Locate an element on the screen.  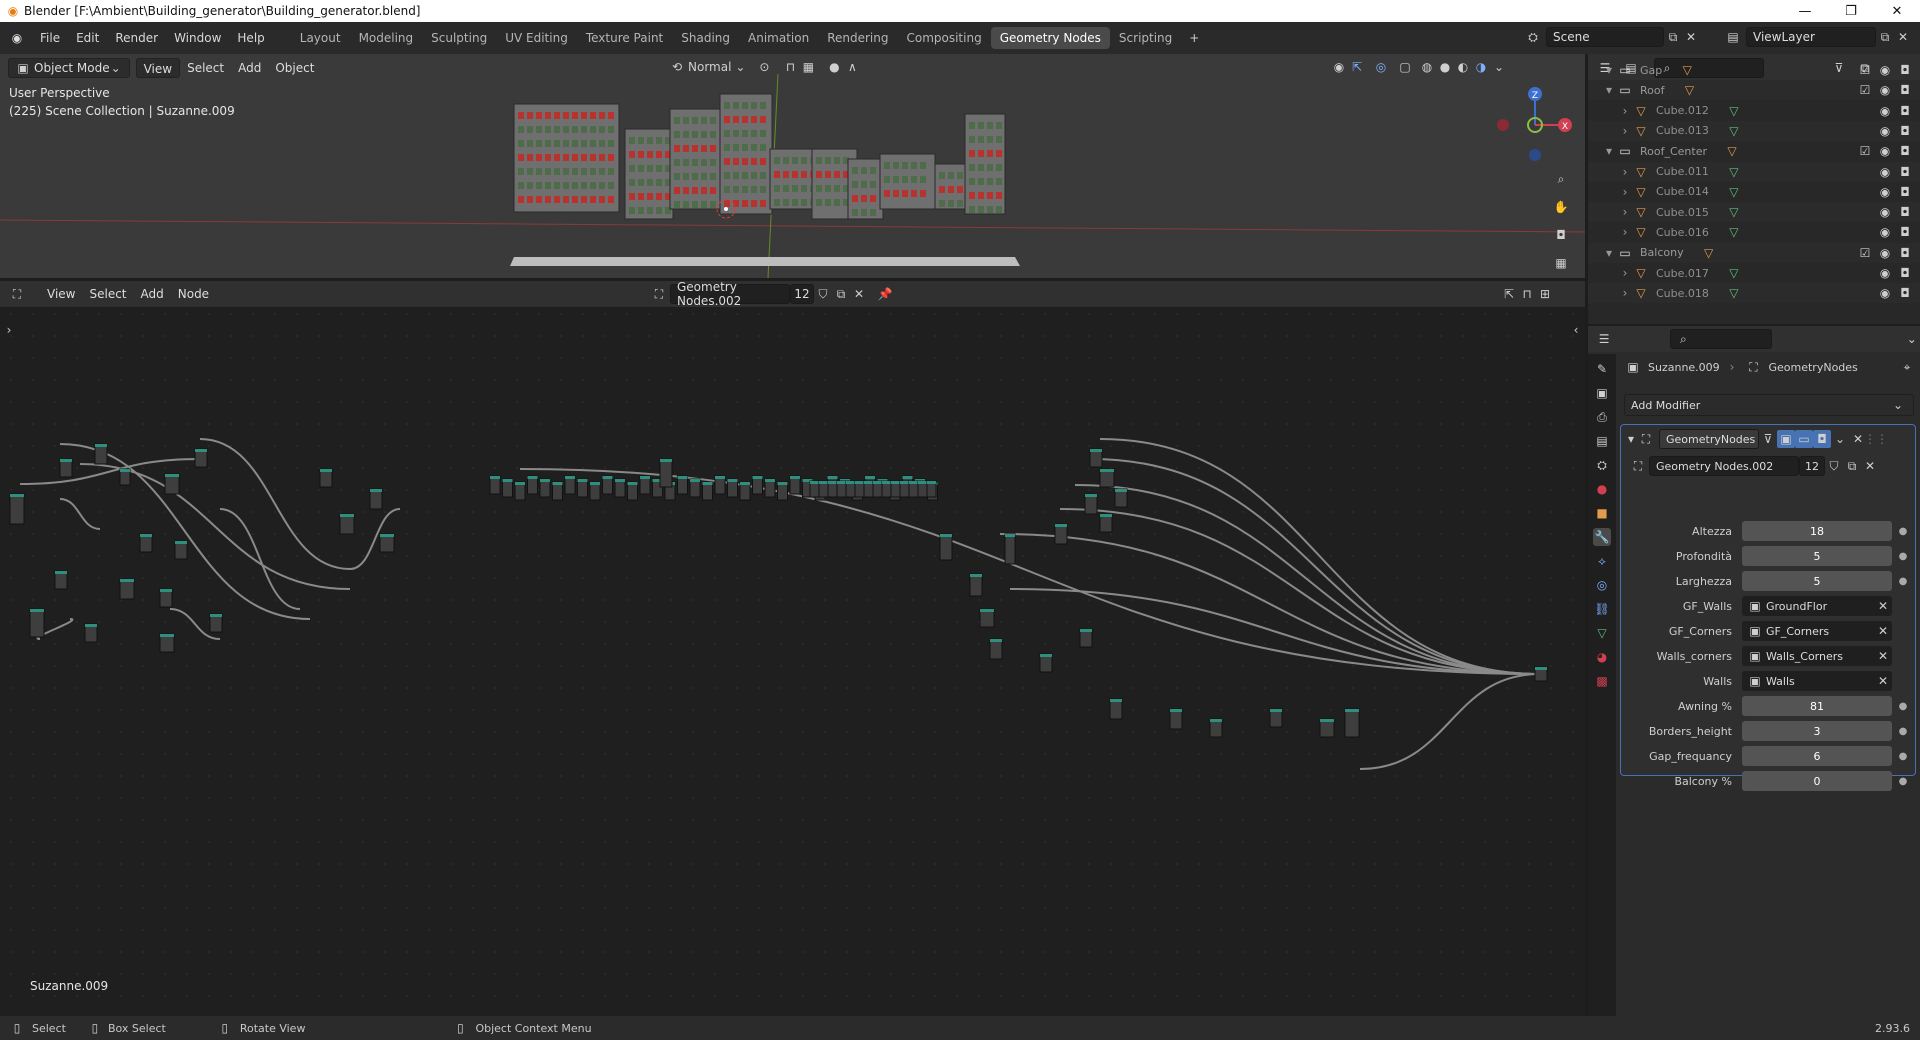
menu-window: Window is located at coordinates (197, 38).